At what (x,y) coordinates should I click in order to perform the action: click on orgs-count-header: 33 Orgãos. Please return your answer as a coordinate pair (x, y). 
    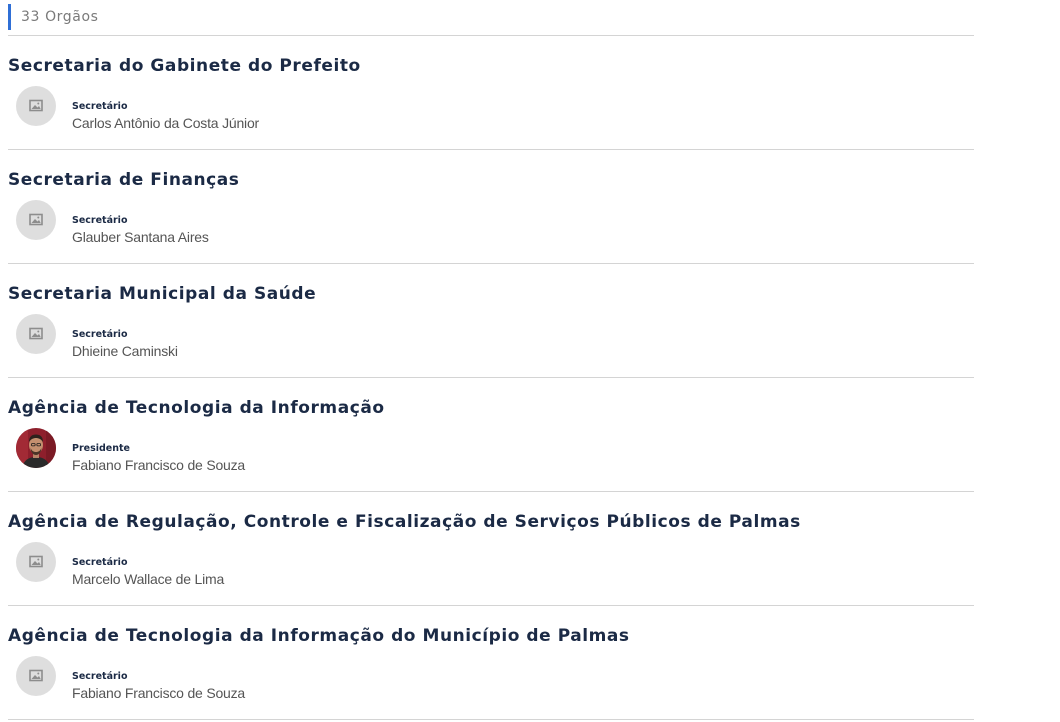
    Looking at the image, I should click on (491, 18).